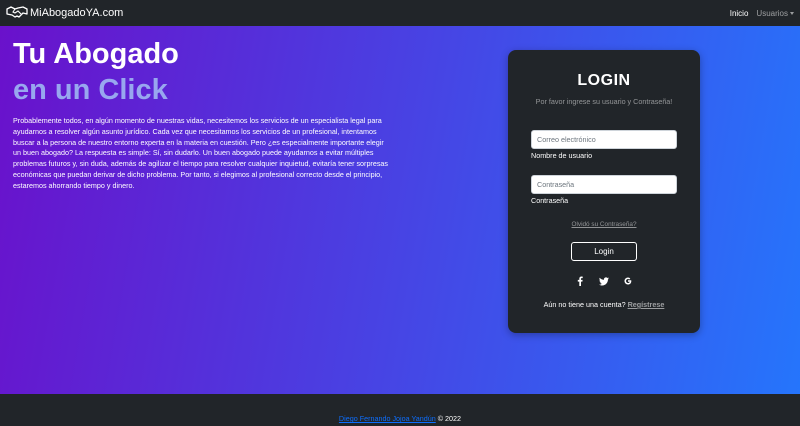  What do you see at coordinates (604, 80) in the screenshot?
I see `login-title: LOGIN` at bounding box center [604, 80].